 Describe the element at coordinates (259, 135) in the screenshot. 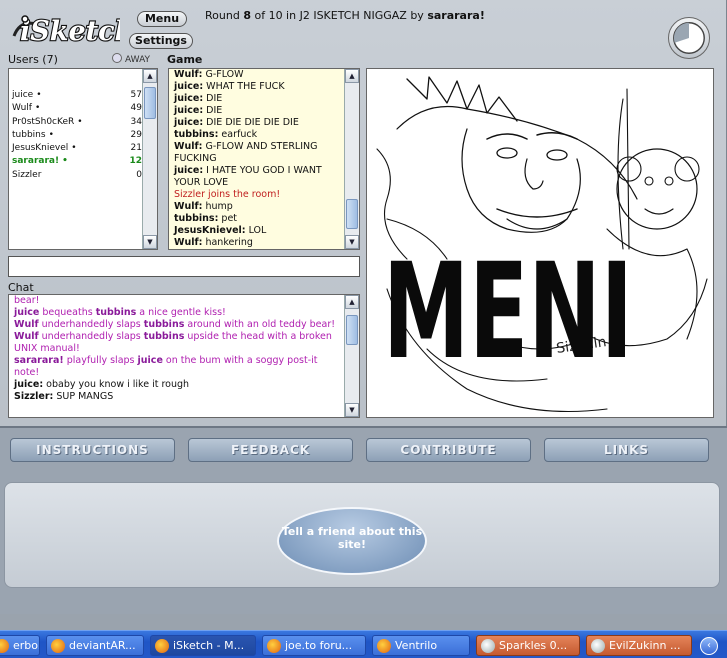

I see `game-log-line: tubbins: earfuck` at that location.